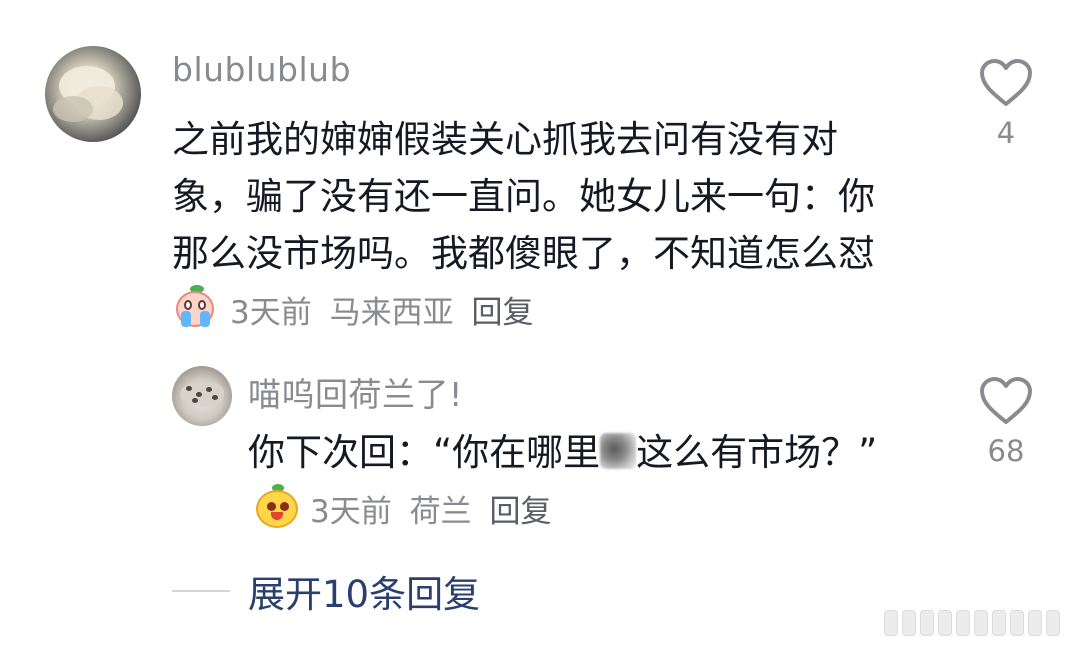 This screenshot has height=648, width=1080. I want to click on reply-like-button: 68, so click(1006, 422).